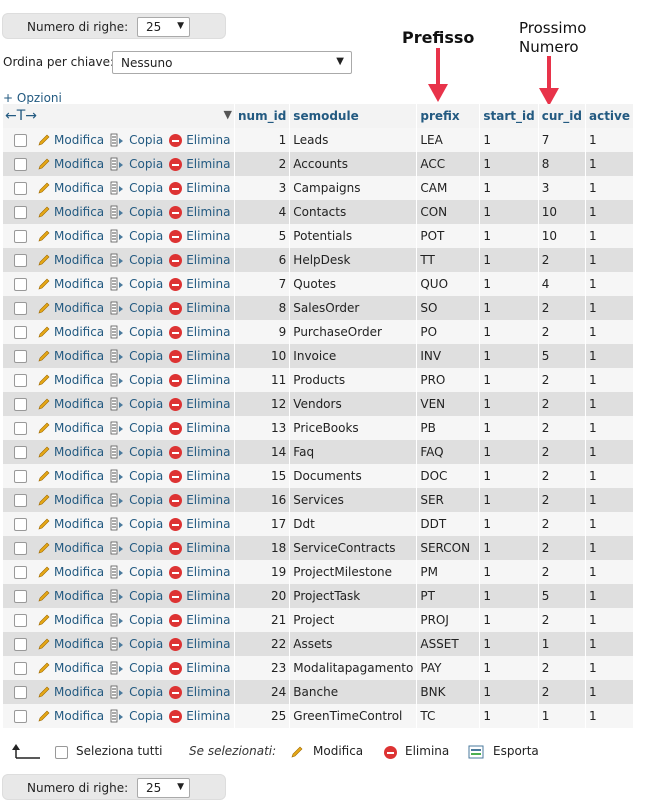  I want to click on cell-prefix: SO, so click(448, 308).